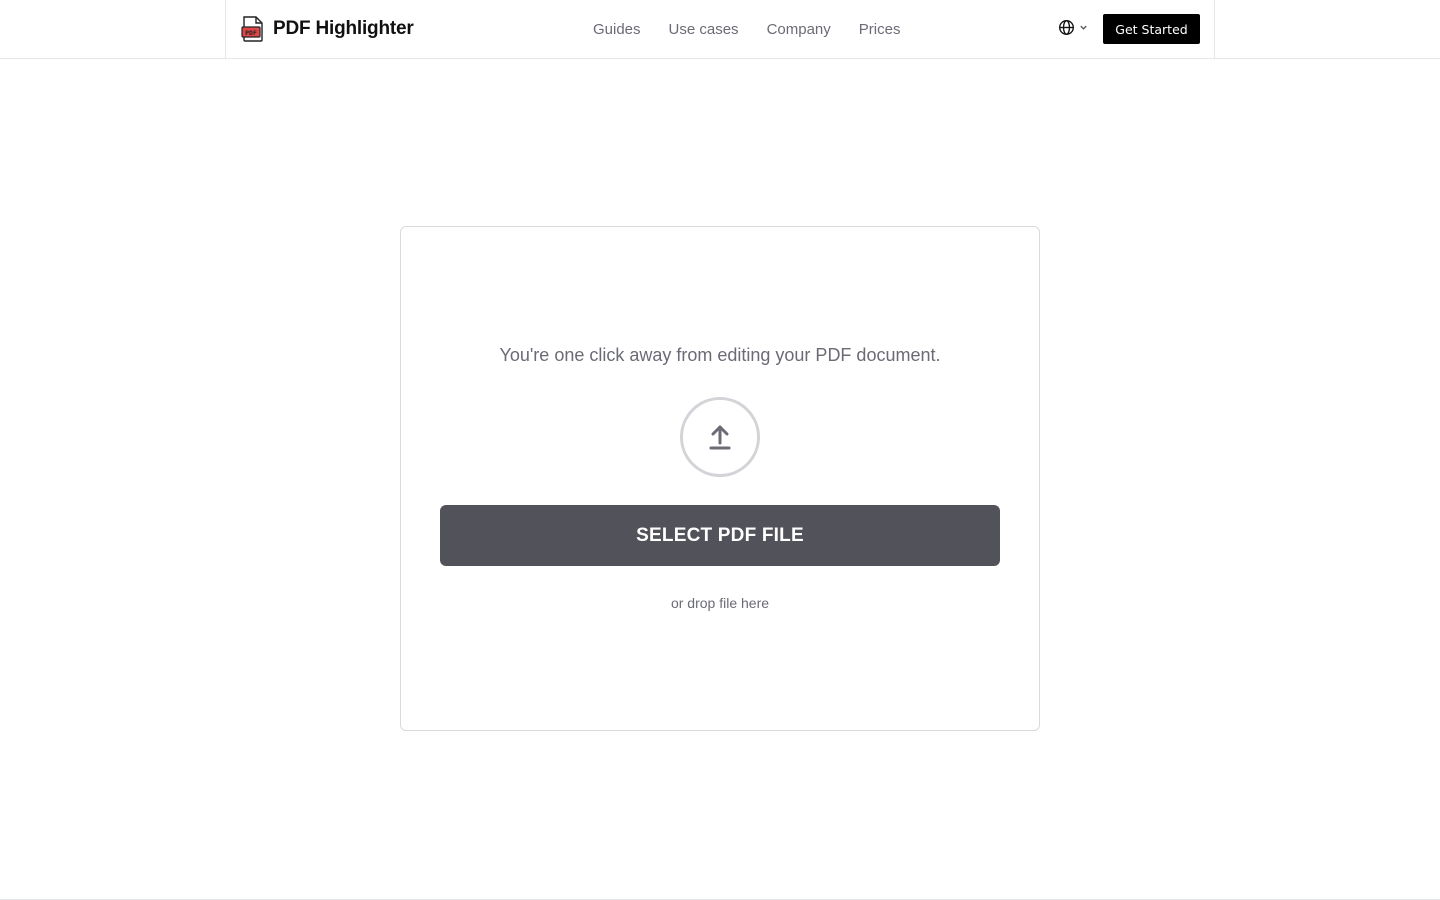 The image size is (1440, 900). What do you see at coordinates (746, 29) in the screenshot?
I see `main-nav: Guides Use cases Company Prices` at bounding box center [746, 29].